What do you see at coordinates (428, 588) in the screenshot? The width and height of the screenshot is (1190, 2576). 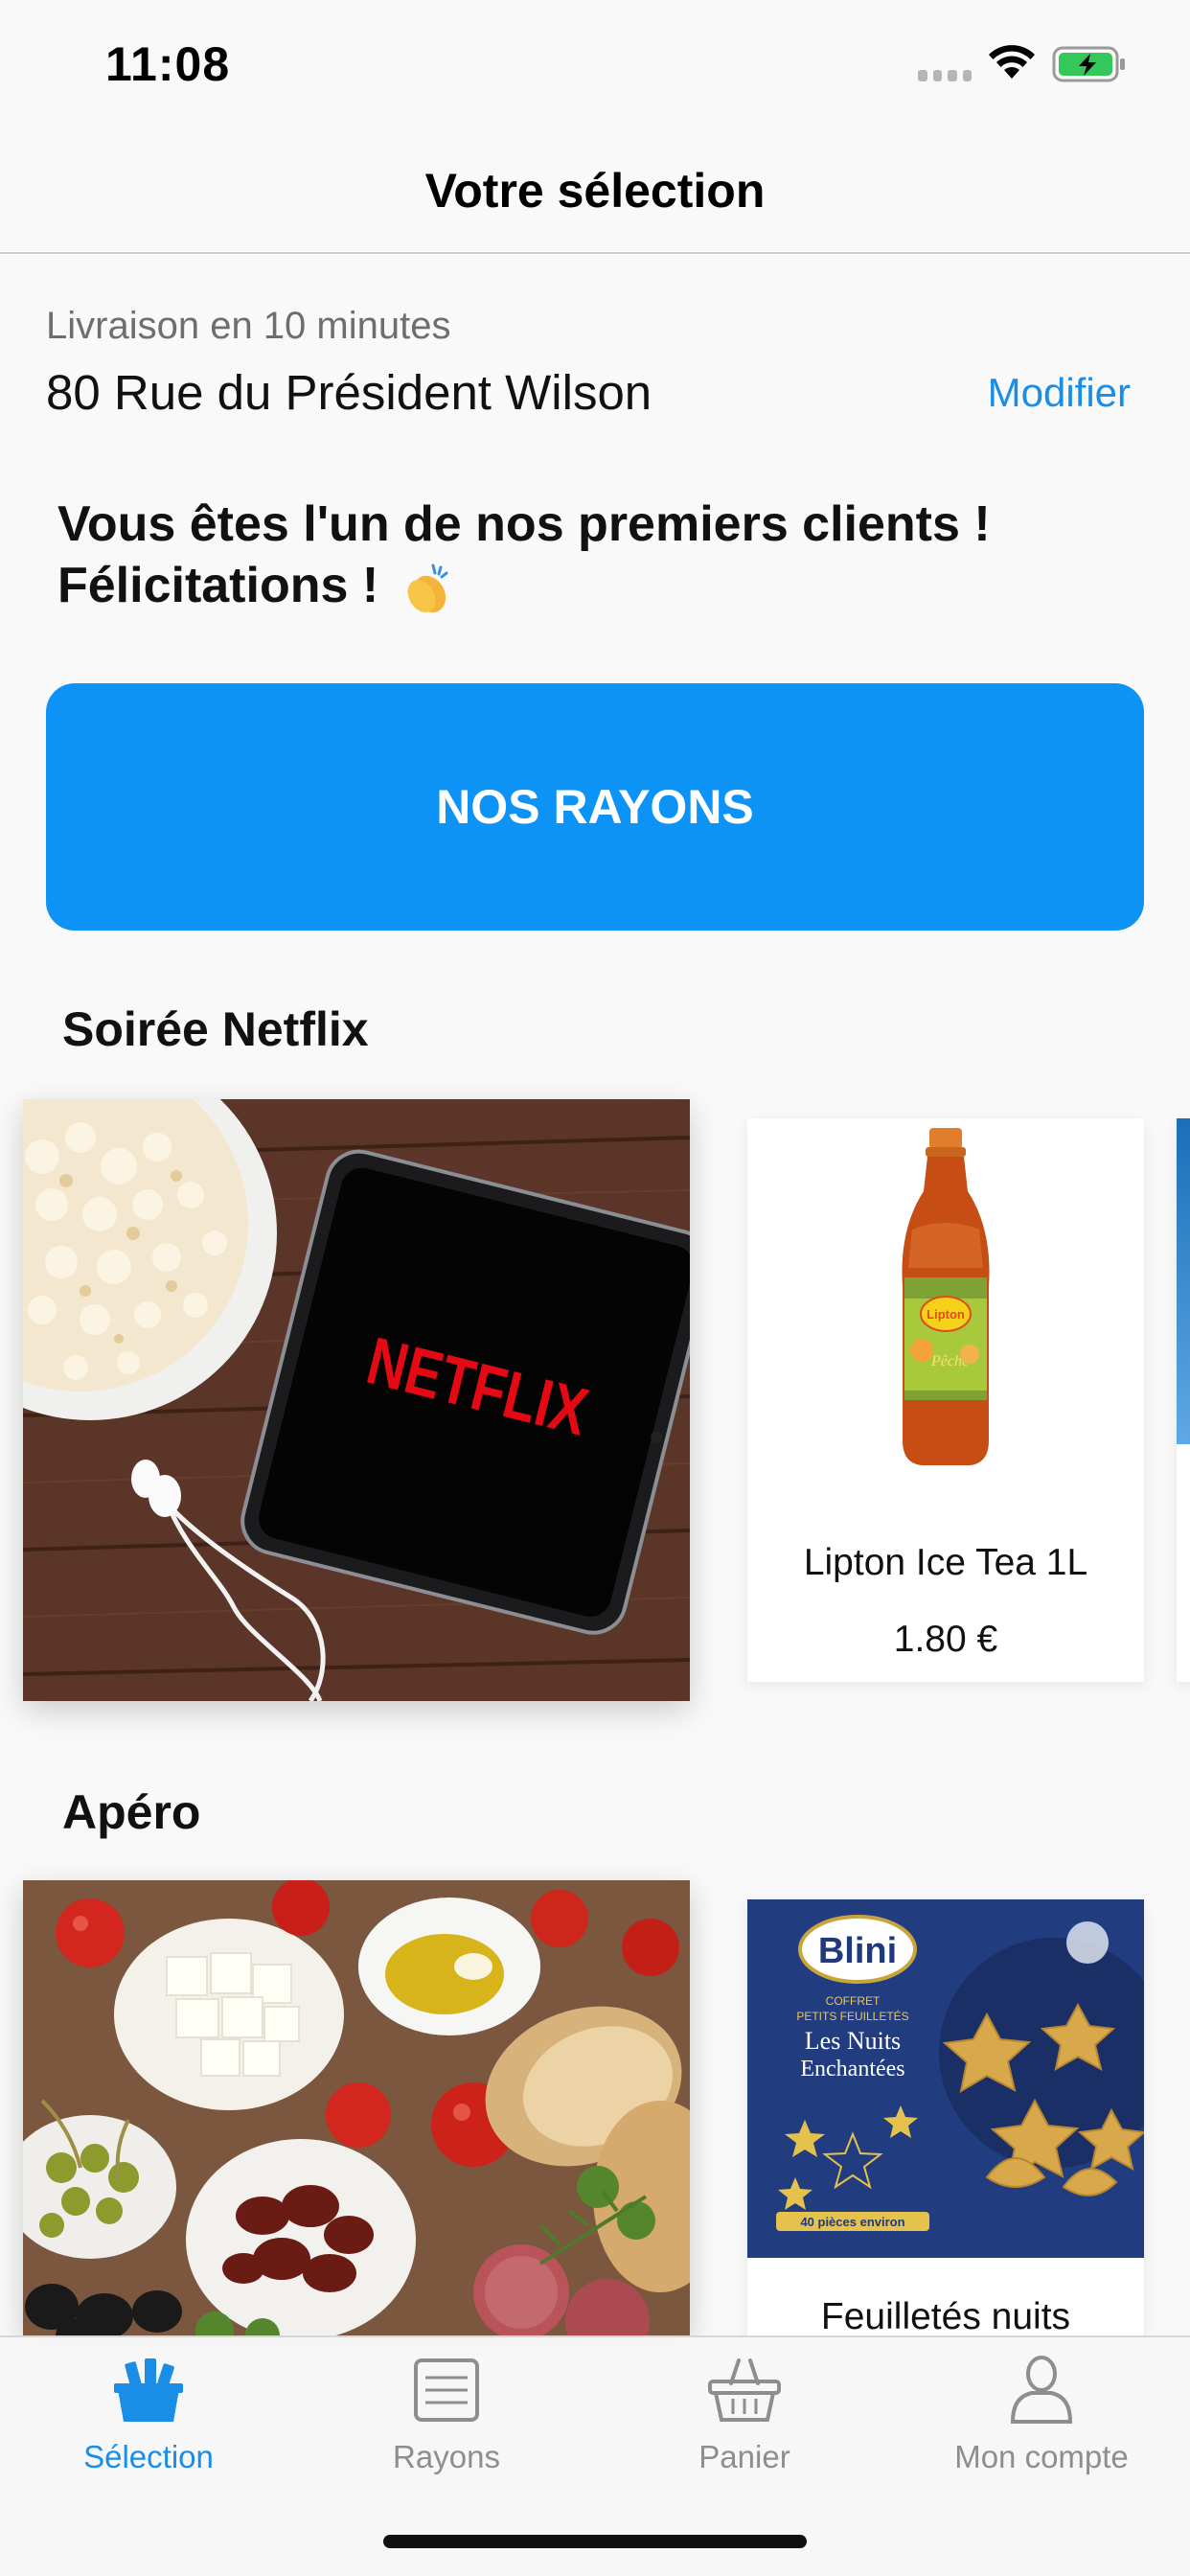 I see `clapping-hands-icon` at bounding box center [428, 588].